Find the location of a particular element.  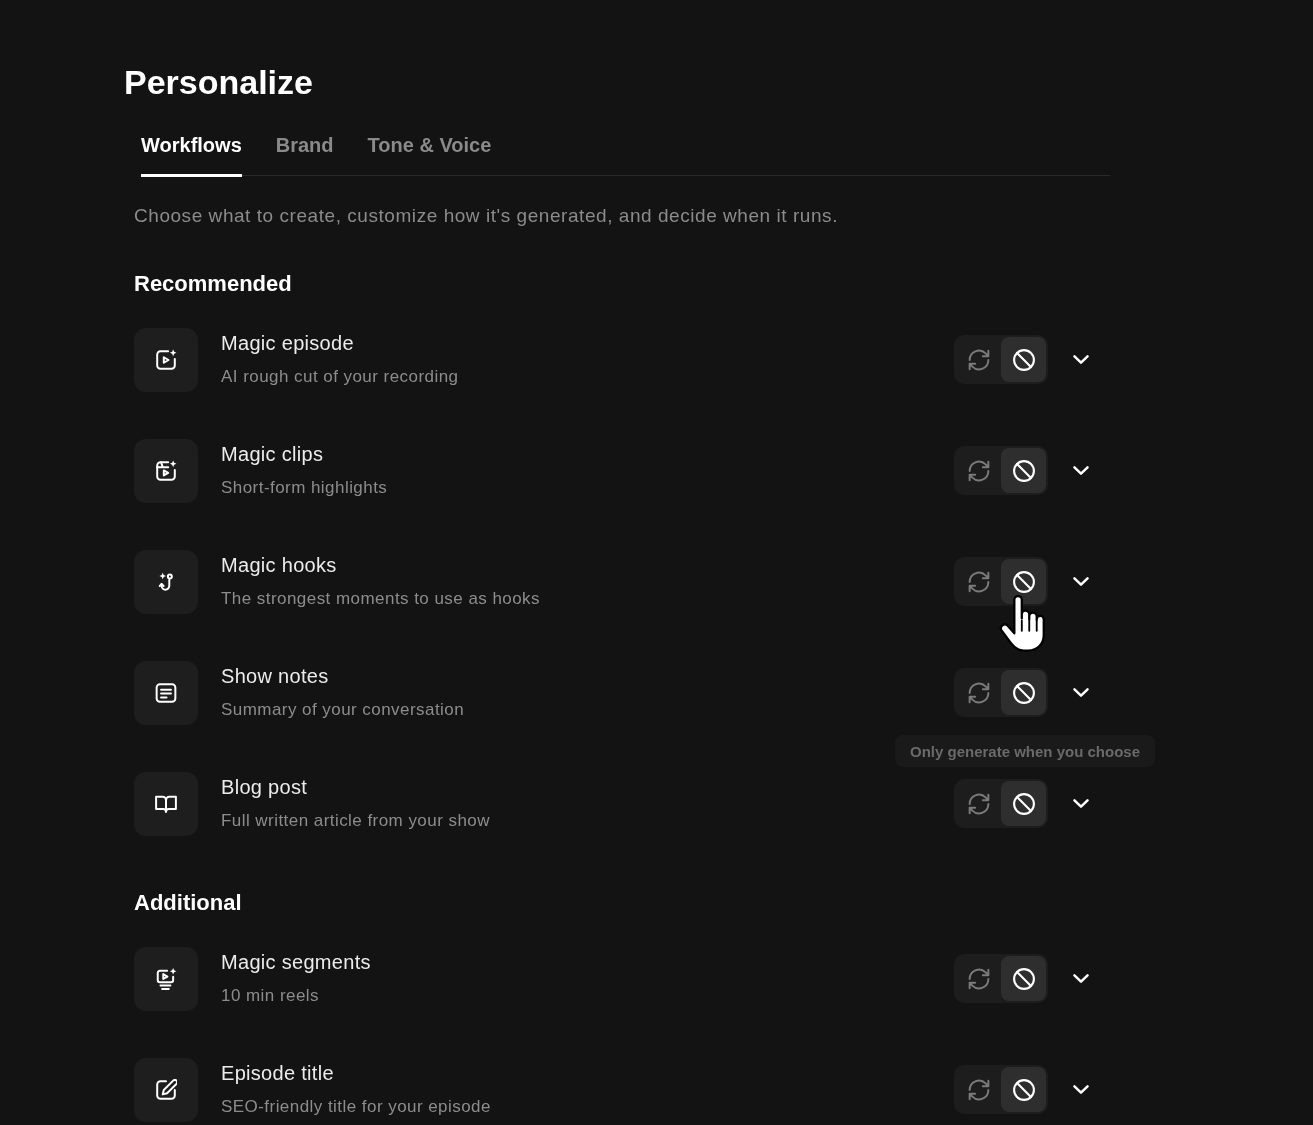

edit-icon is located at coordinates (166, 1089).